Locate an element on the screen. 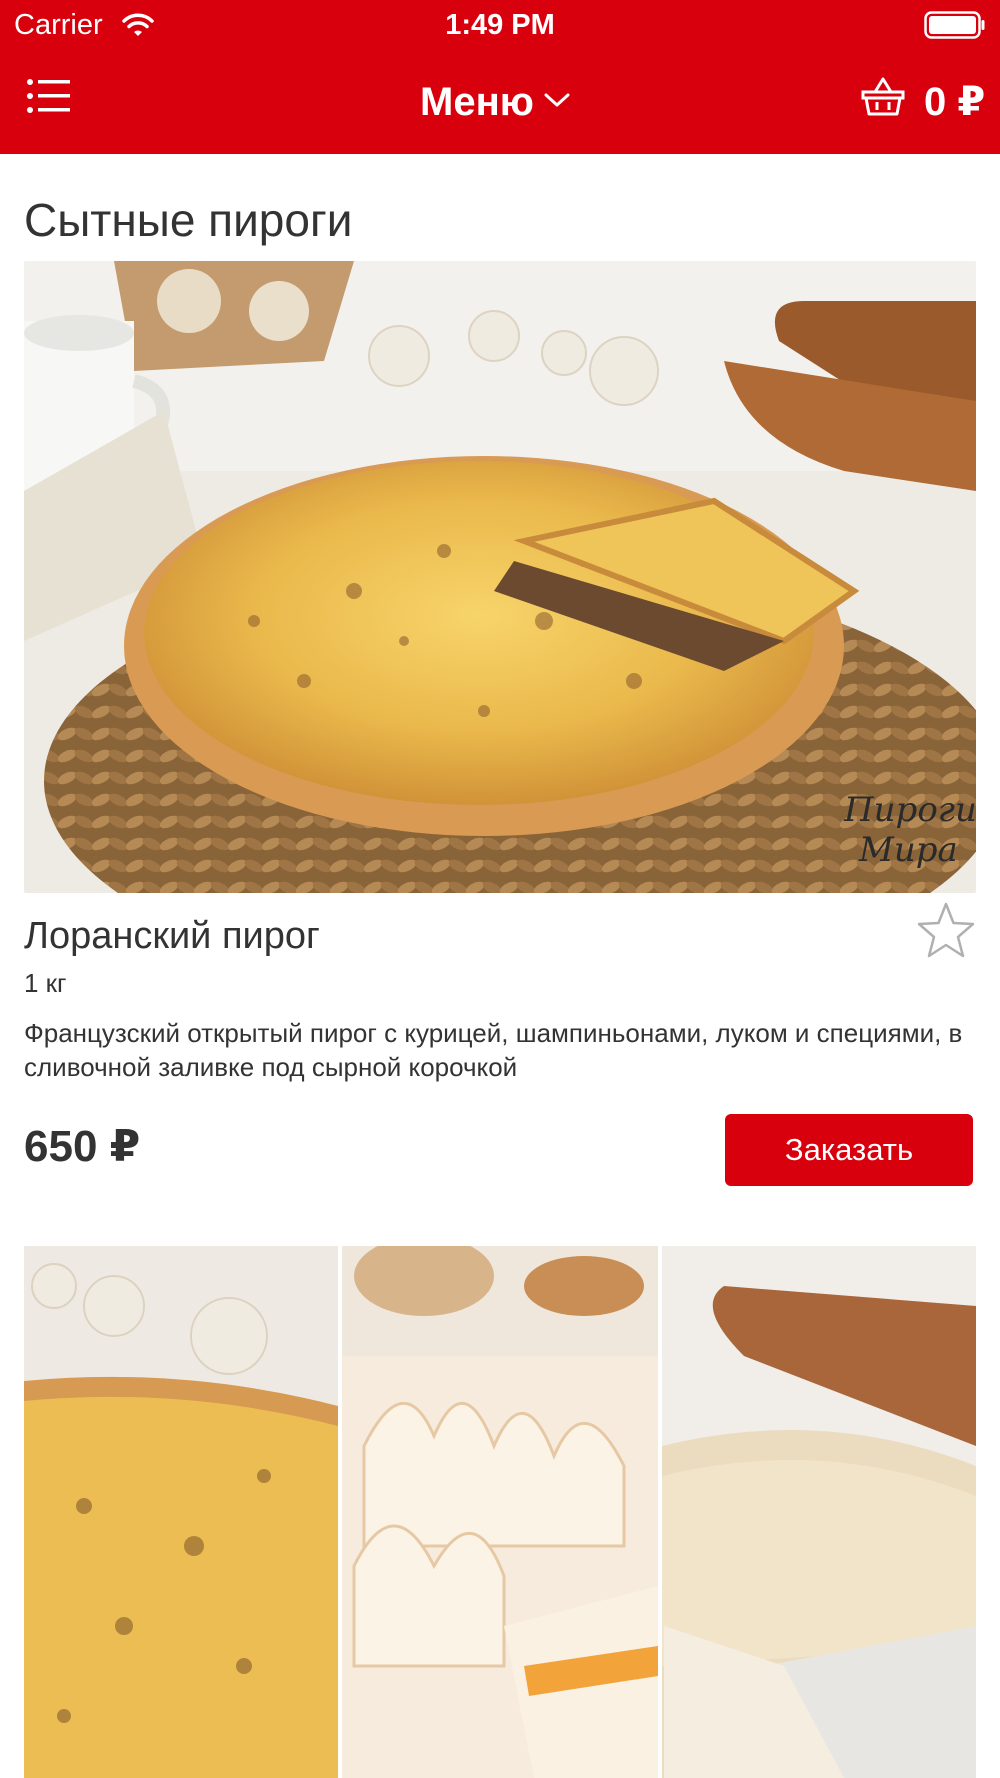 Image resolution: width=1000 pixels, height=1778 pixels. product-weight: 1 кг is located at coordinates (45, 983).